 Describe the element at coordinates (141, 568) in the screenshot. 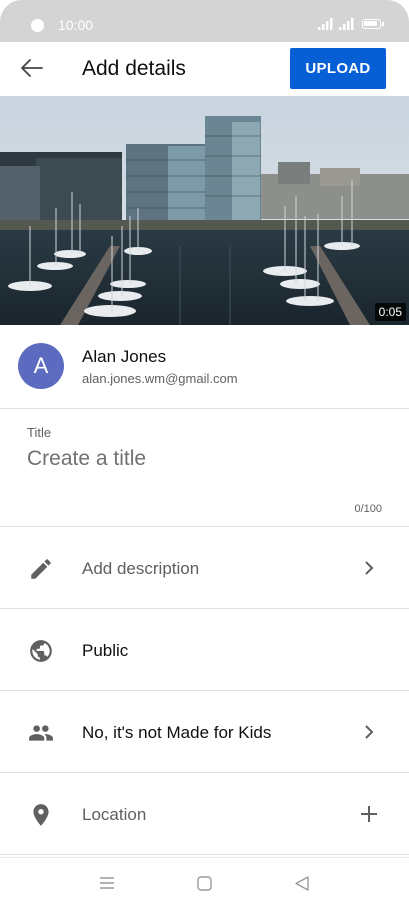

I see `add-description-label: Add description` at that location.